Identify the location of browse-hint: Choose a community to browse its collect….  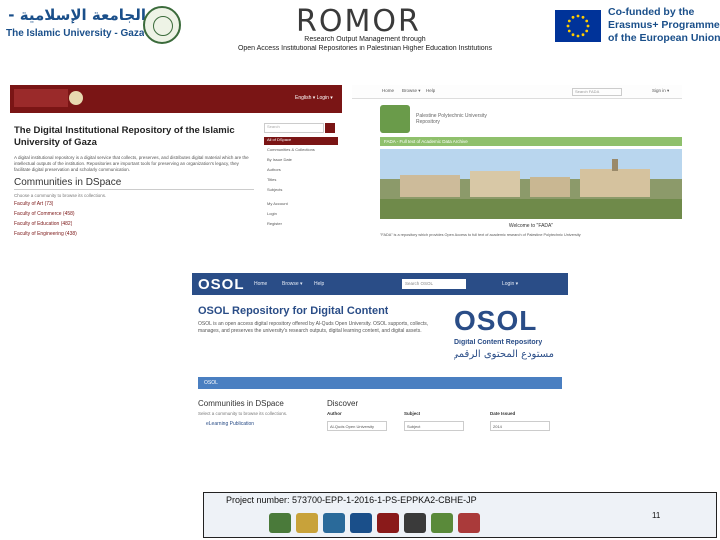
(60, 195).